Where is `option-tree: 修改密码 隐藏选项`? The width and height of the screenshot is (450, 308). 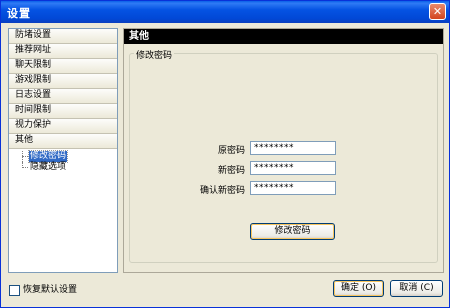
option-tree: 修改密码 隐藏选项 is located at coordinates (63, 161).